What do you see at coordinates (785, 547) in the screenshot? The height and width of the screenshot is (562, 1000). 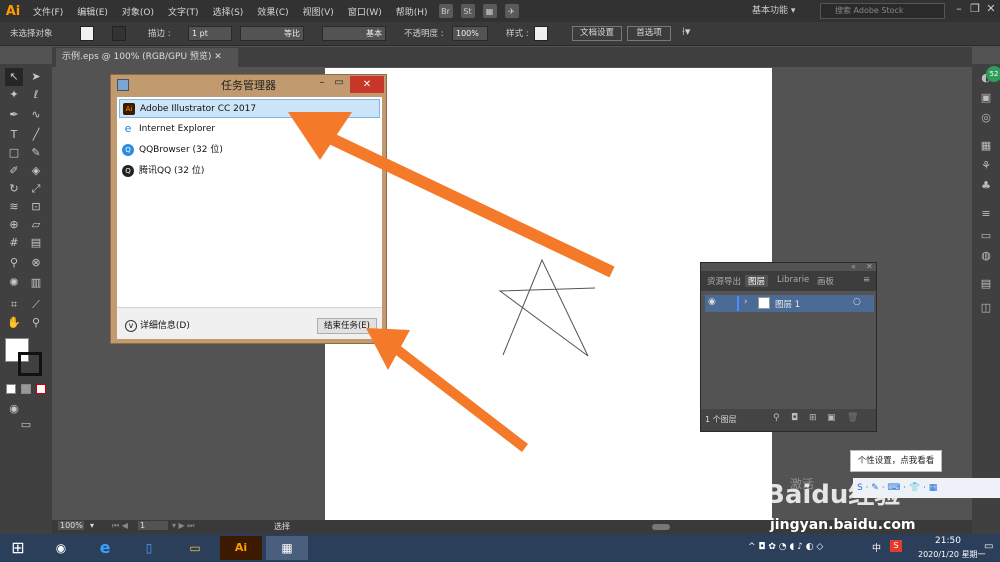 I see `tray-icons: ^ ◘ ✿ ◔ ◖ ♪ ◐ ◇` at bounding box center [785, 547].